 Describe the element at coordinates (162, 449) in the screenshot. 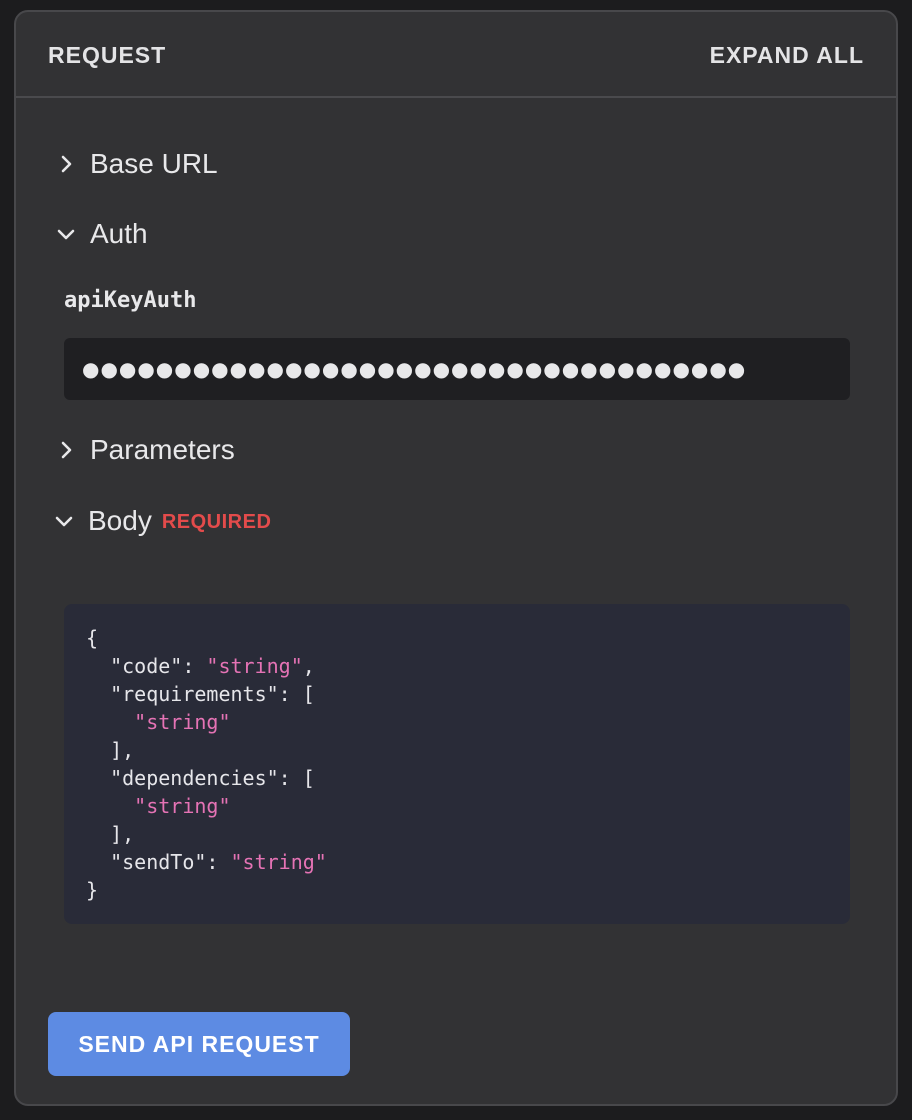

I see `section-label: Parameters` at that location.